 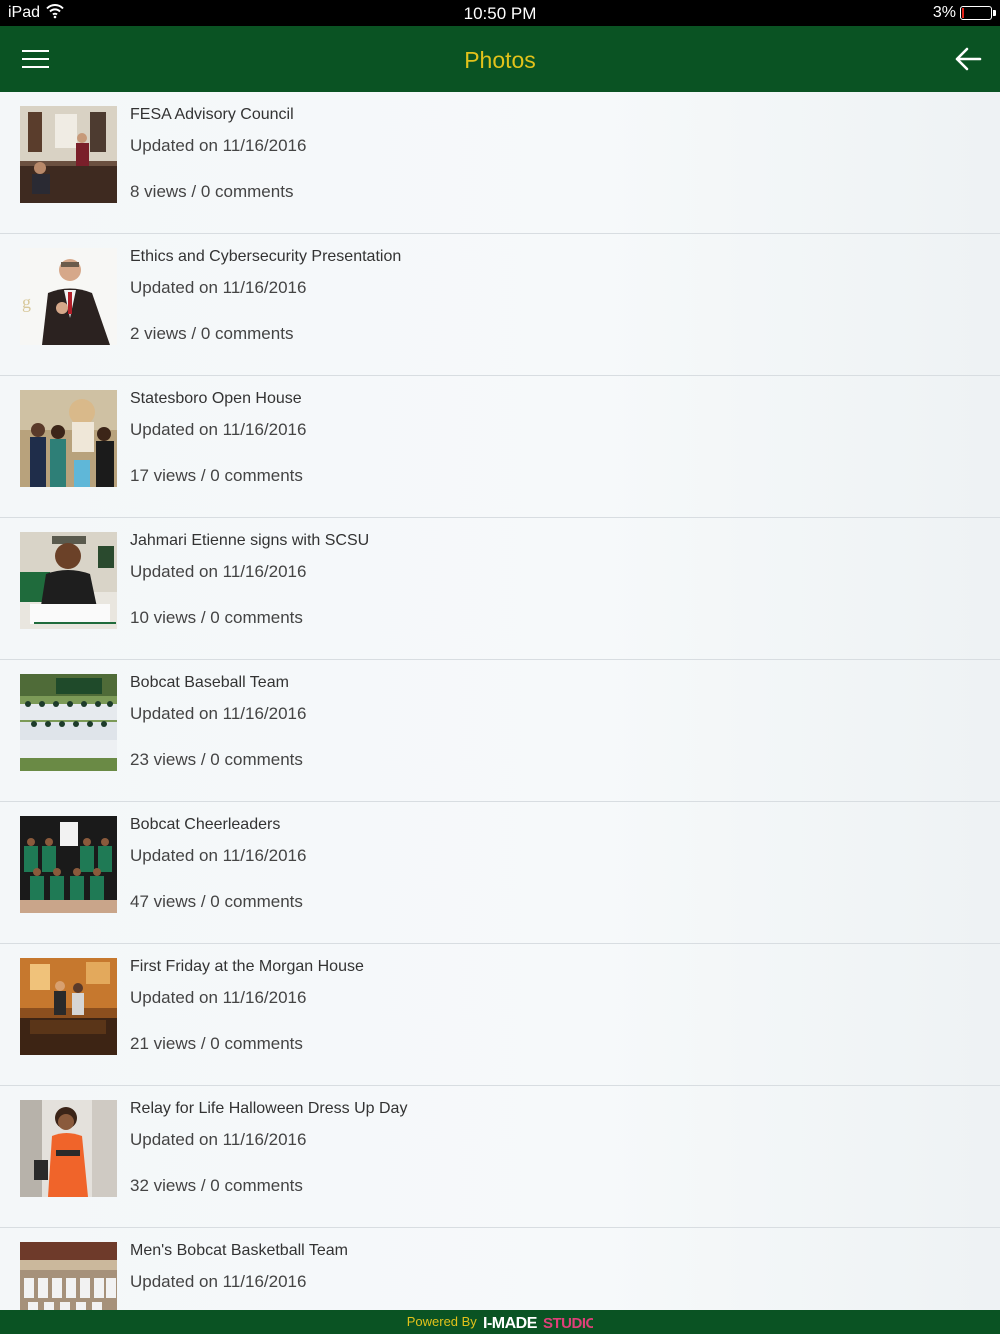 I want to click on imade-studio-logo: I-MADE STUDIO, so click(x=538, y=1323).